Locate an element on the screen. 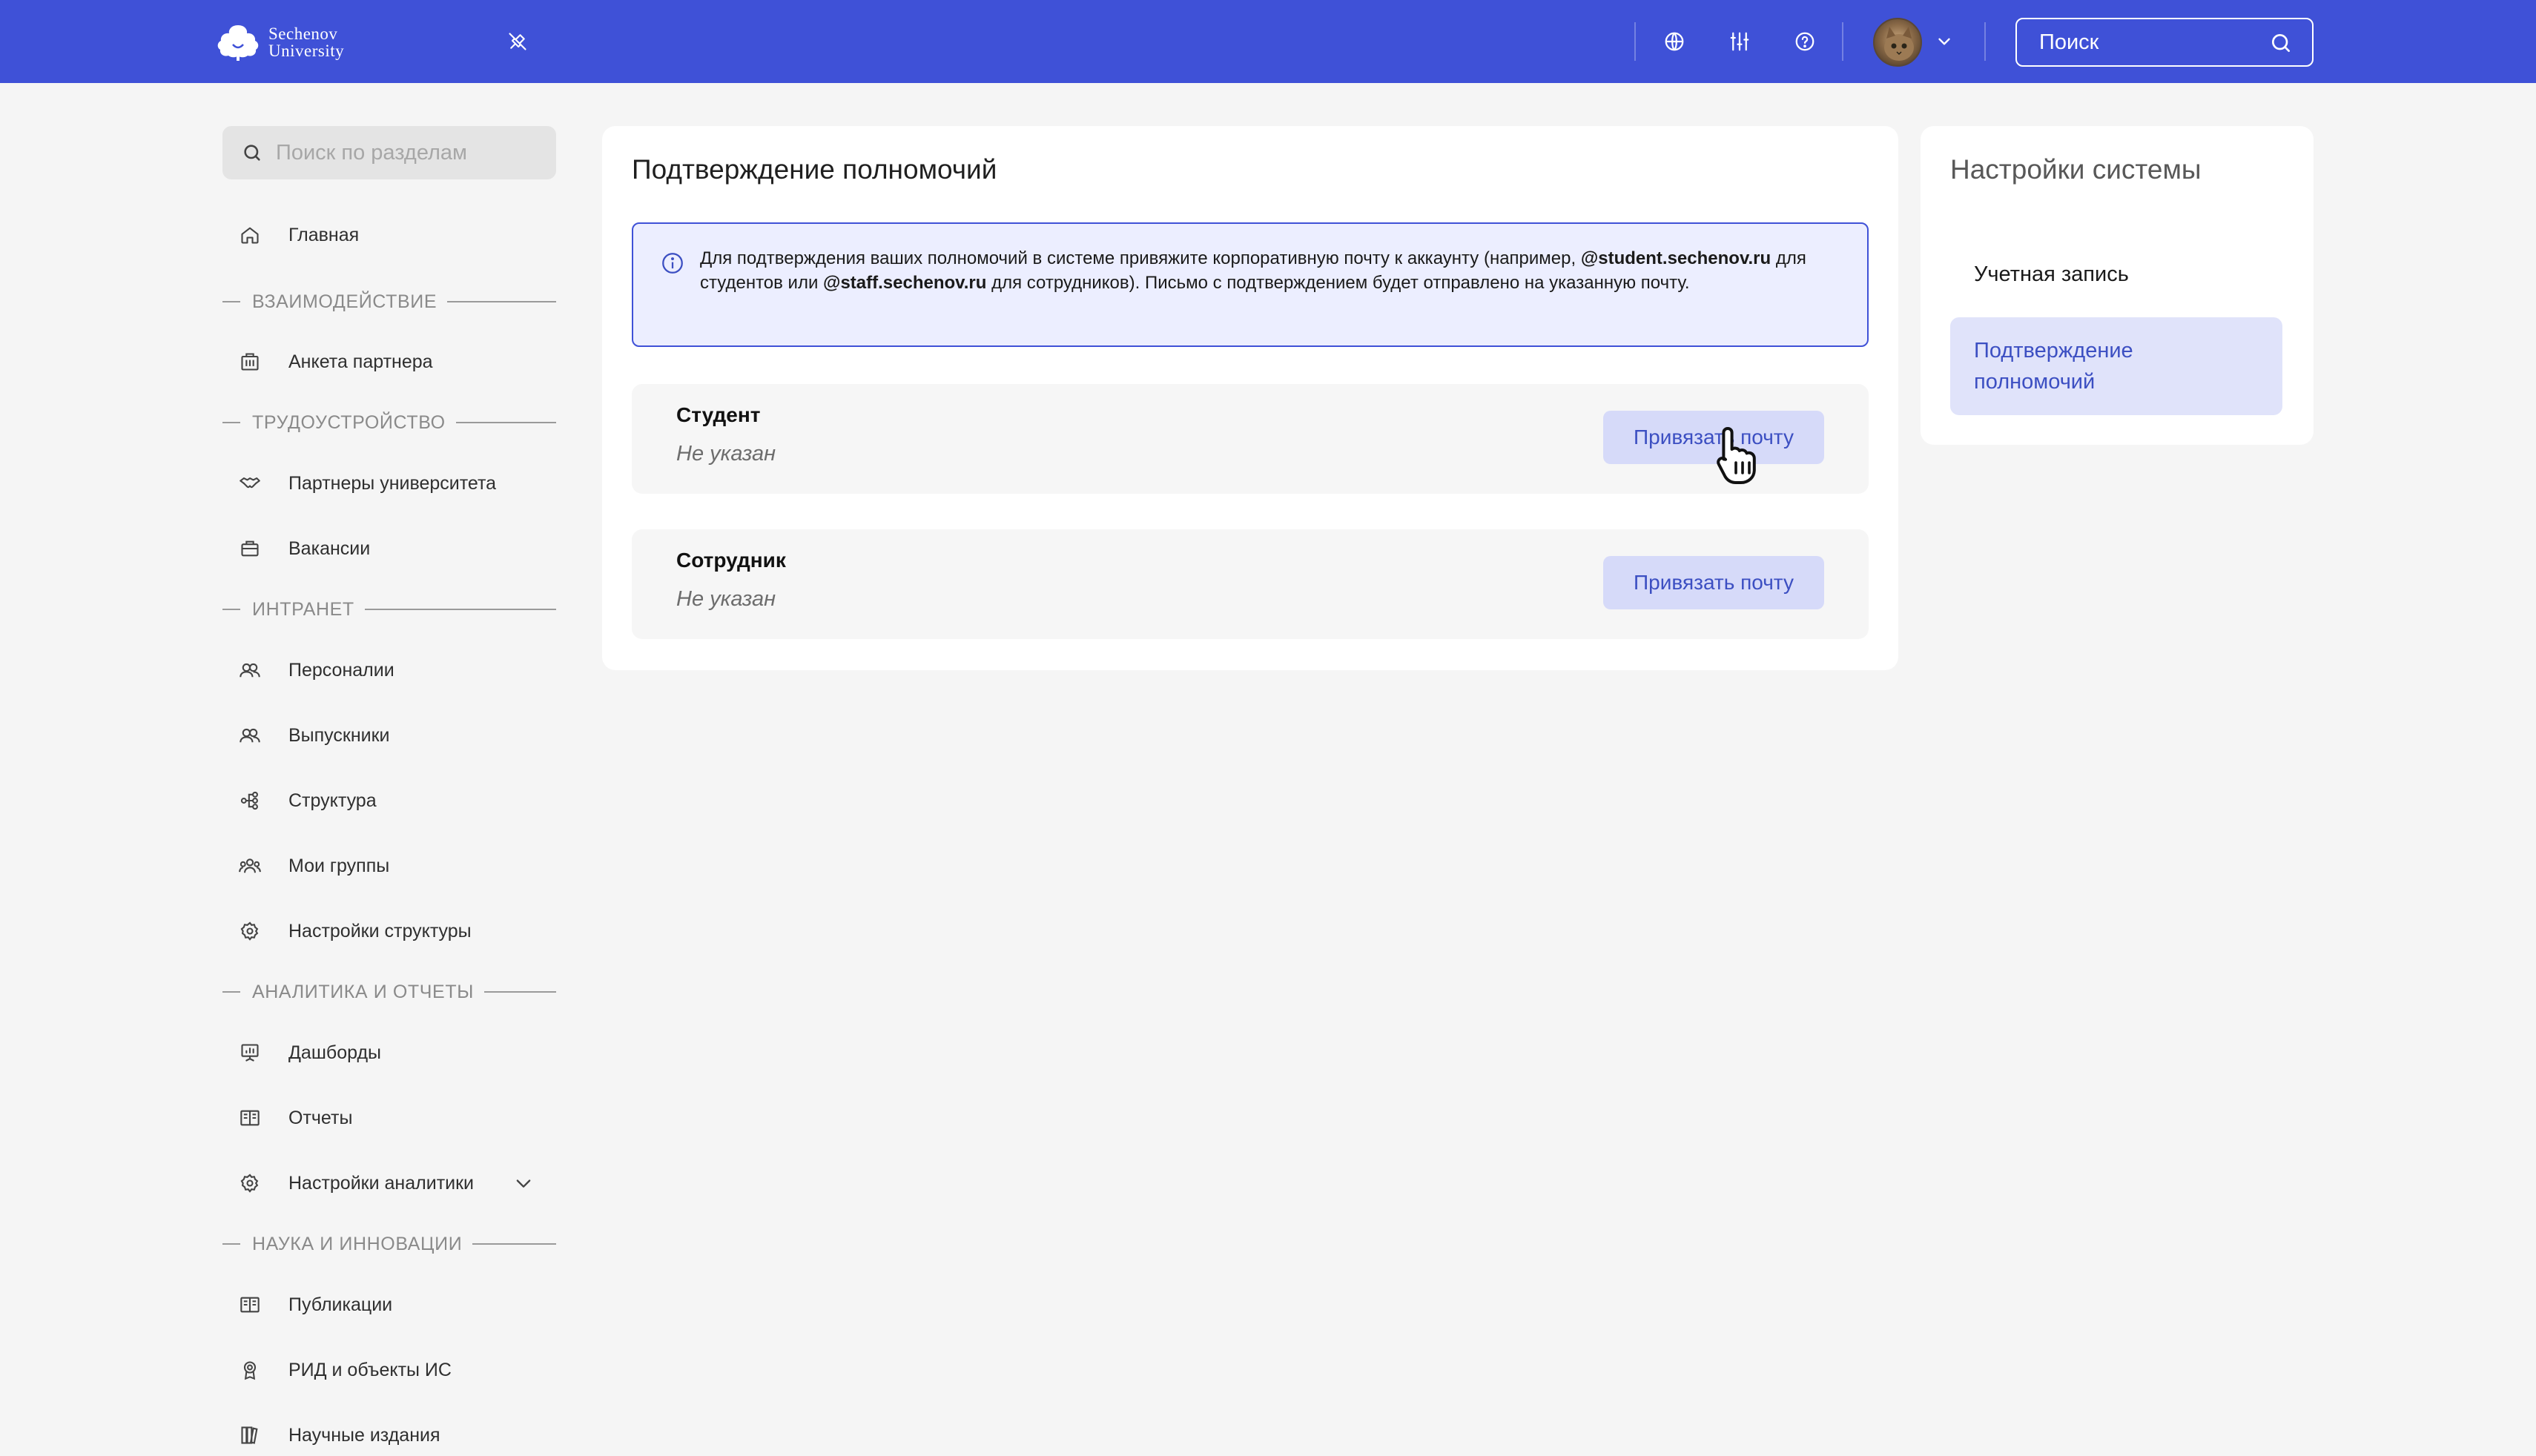  sidebar-section-intranet: ИНТРАНЕТ is located at coordinates (389, 609).